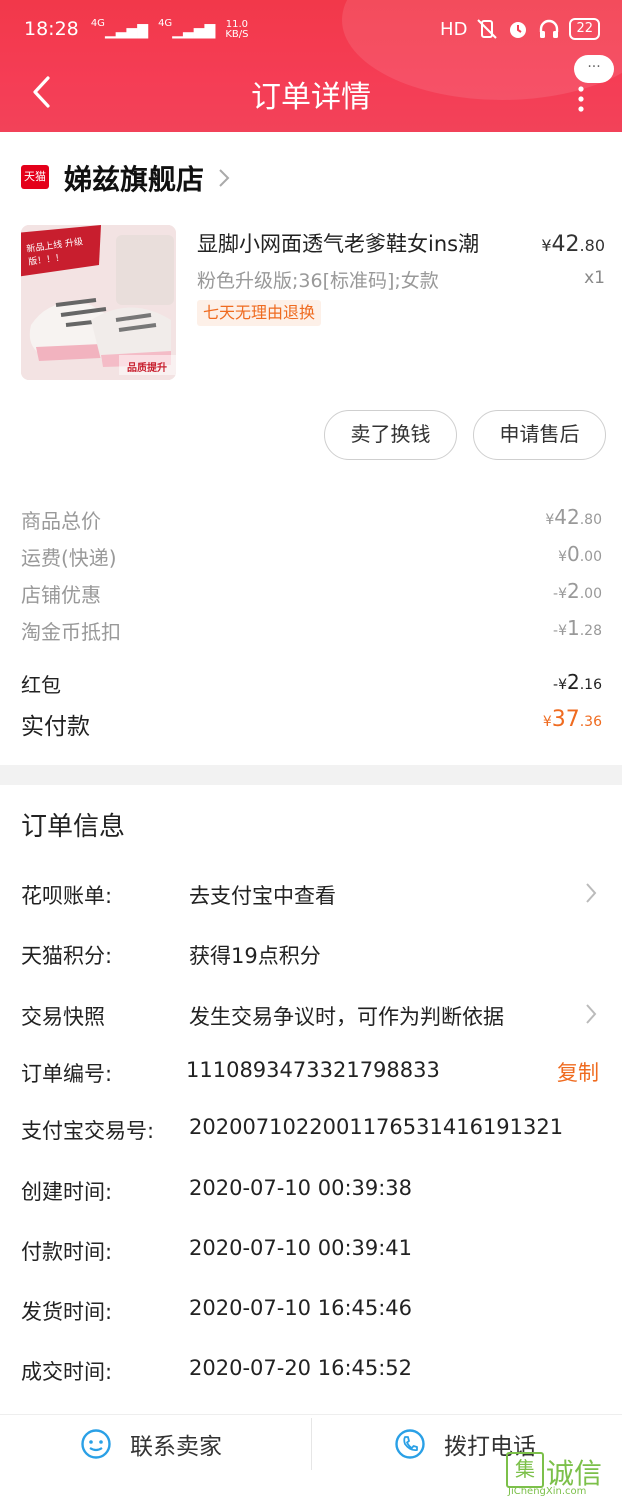  Describe the element at coordinates (584, 29) in the screenshot. I see `battery-indicator: 22` at that location.